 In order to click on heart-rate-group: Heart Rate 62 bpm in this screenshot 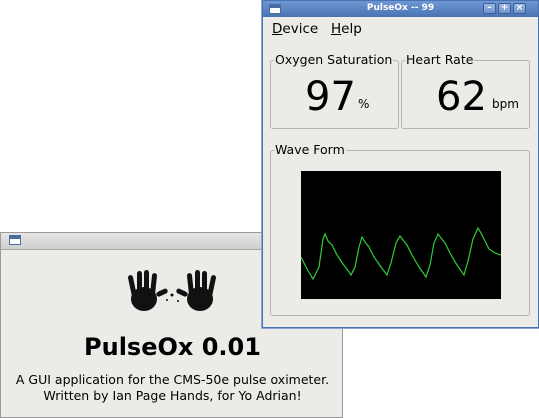, I will do `click(465, 90)`.